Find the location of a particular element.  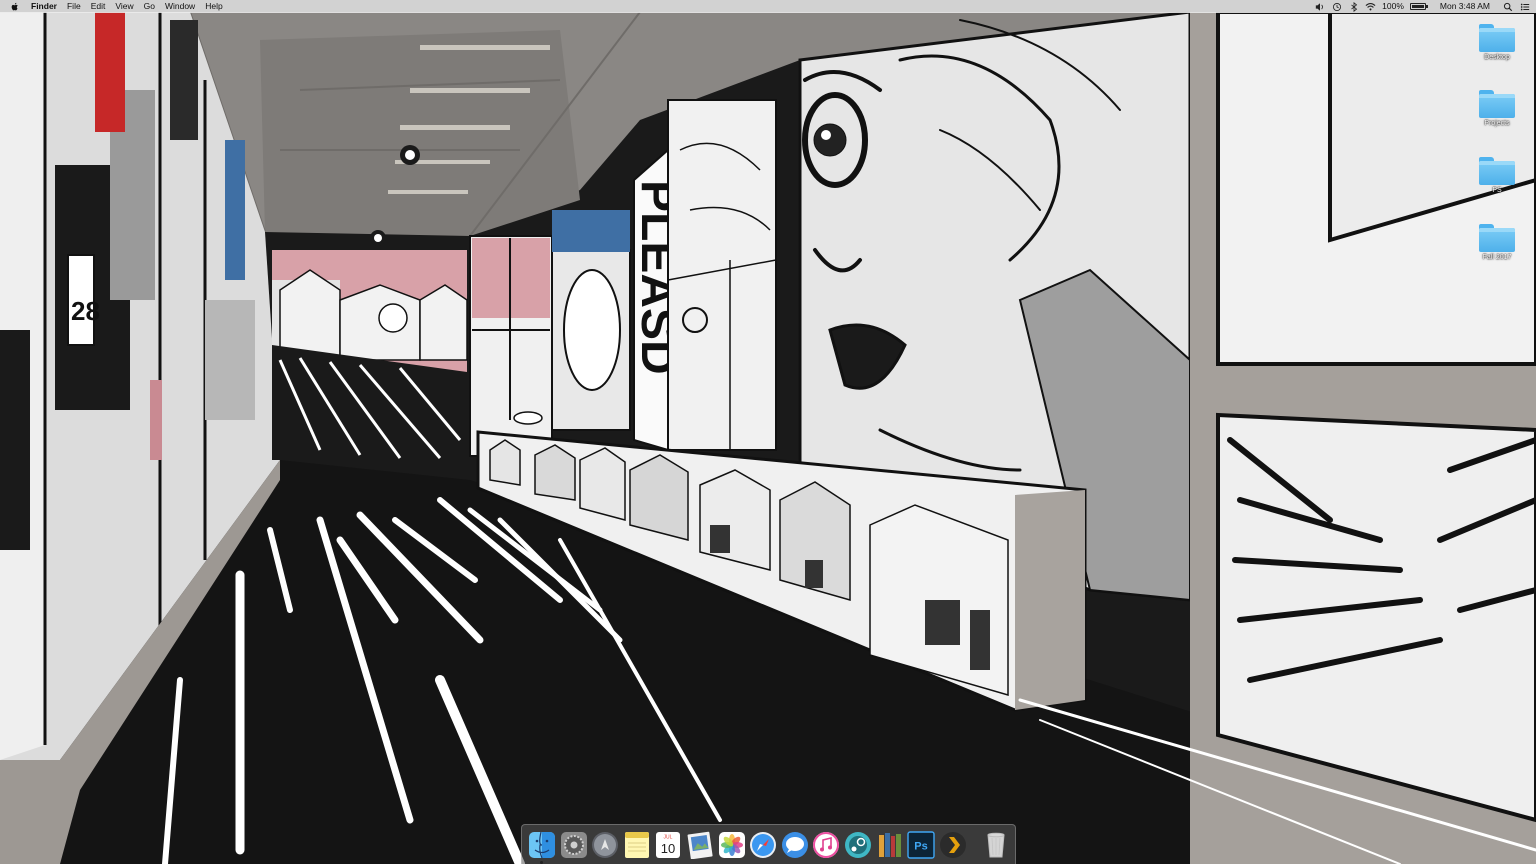

dock-app-itunes is located at coordinates (826, 845).